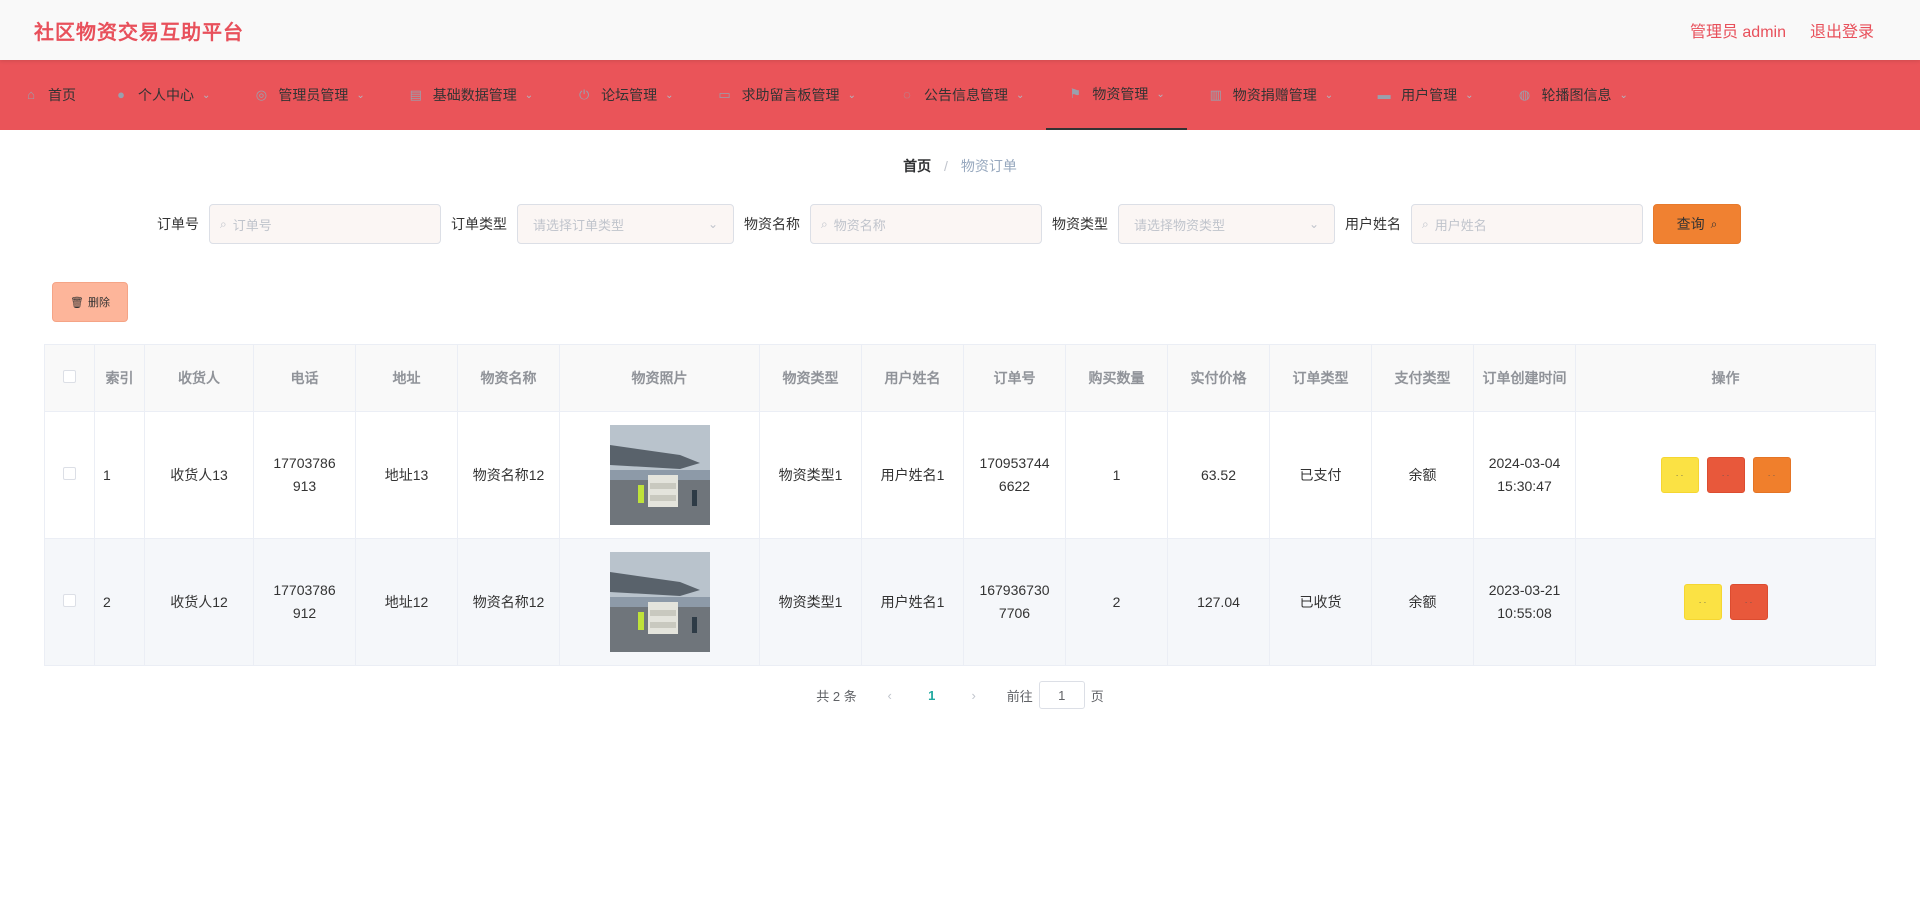 This screenshot has width=1920, height=911. I want to click on user-icon: ●, so click(121, 94).